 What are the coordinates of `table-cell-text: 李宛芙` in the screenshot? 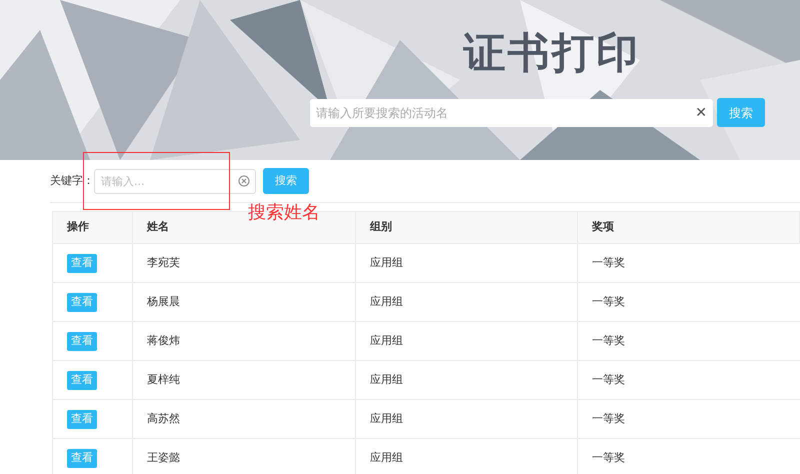 It's located at (163, 262).